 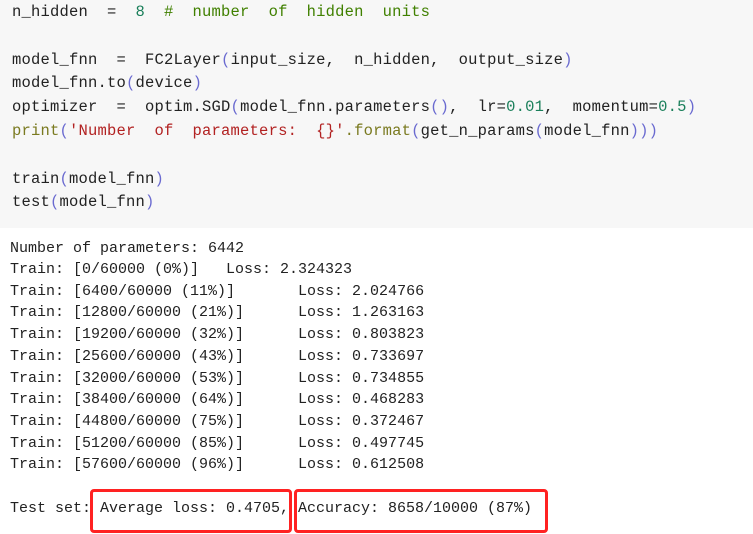 I want to click on train-log-line: Train: [0/60000 (0%)] Loss: 2.324323, so click(x=181, y=269).